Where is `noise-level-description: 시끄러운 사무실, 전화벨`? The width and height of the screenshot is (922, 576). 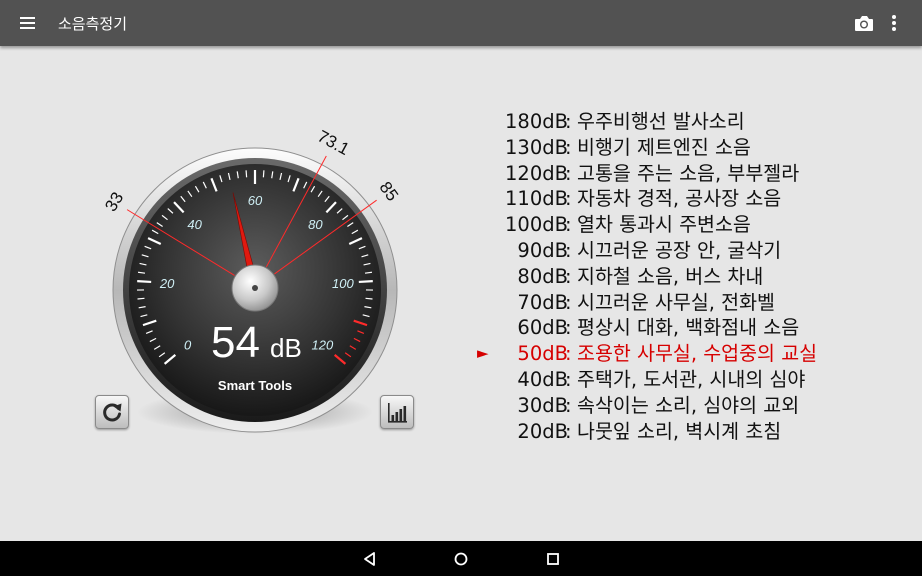 noise-level-description: 시끄러운 사무실, 전화벨 is located at coordinates (676, 302).